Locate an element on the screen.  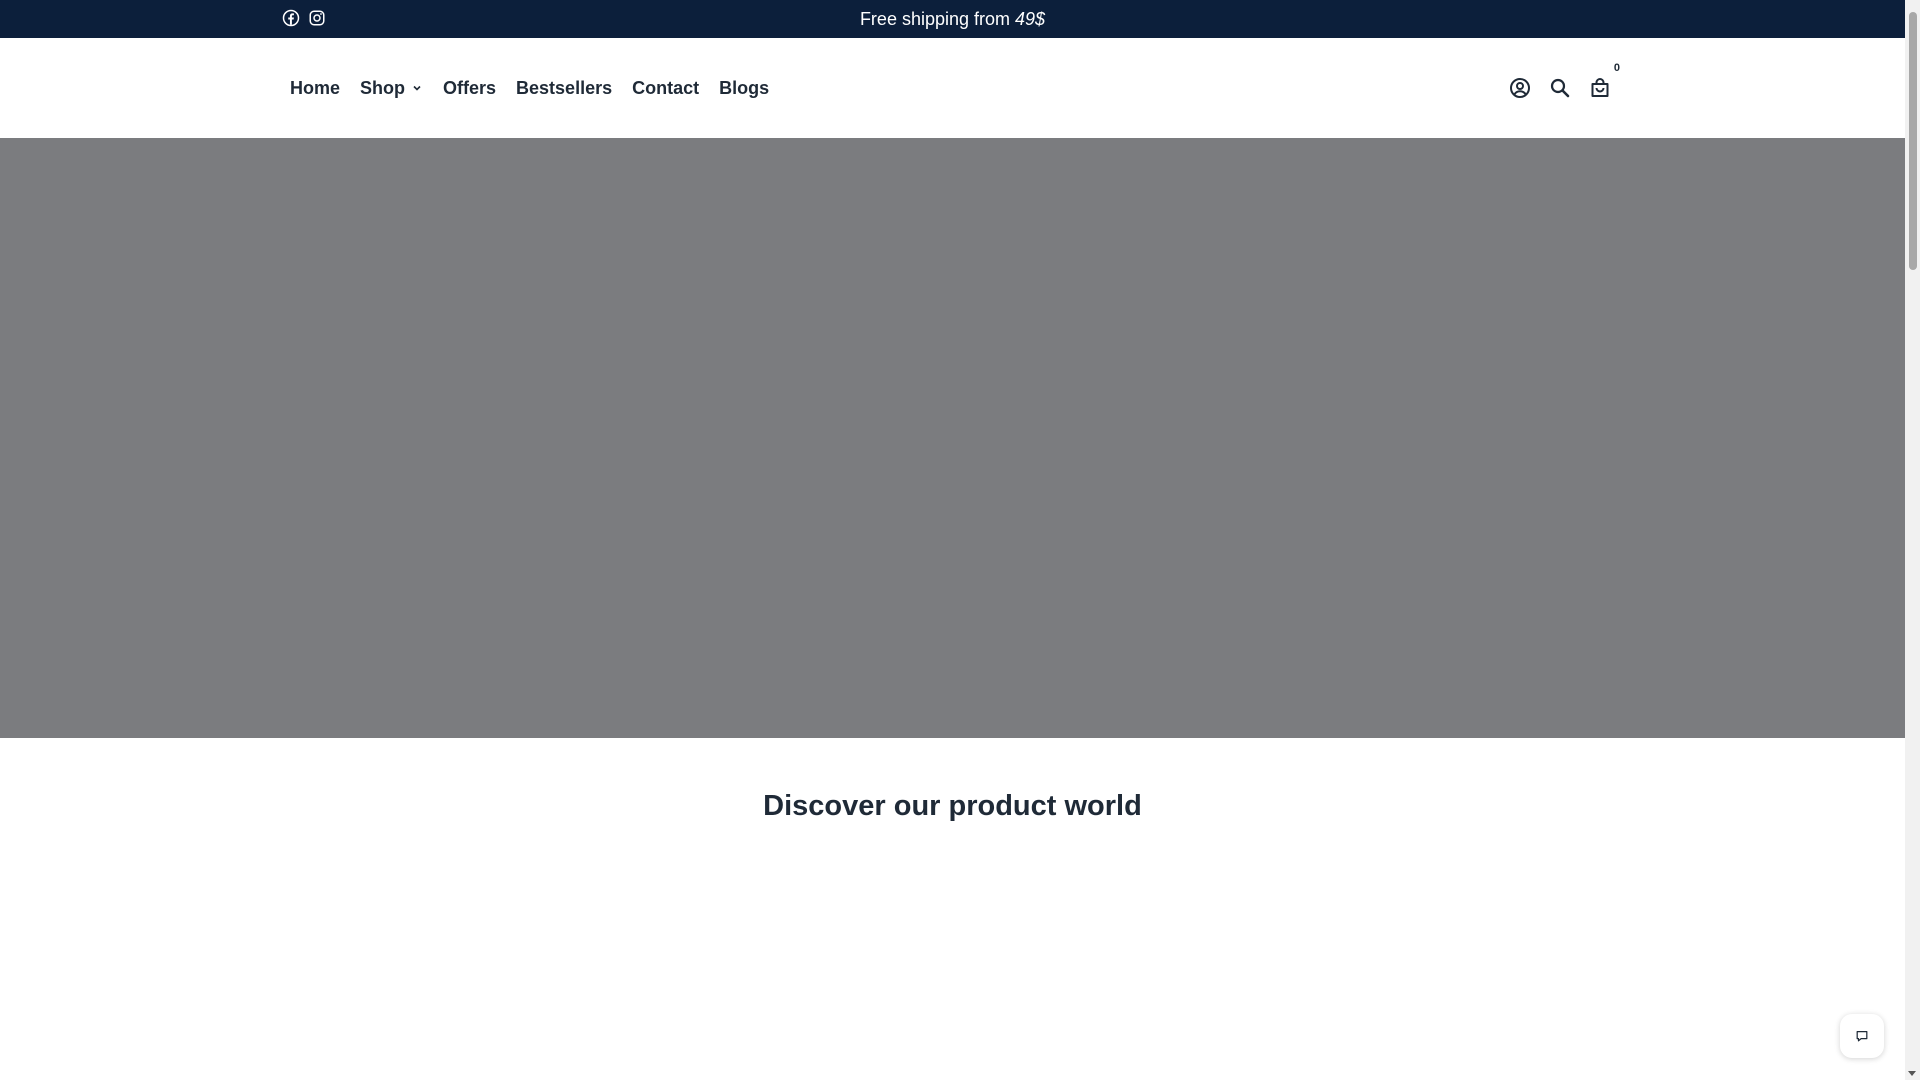
chat-button is located at coordinates (1862, 1036).